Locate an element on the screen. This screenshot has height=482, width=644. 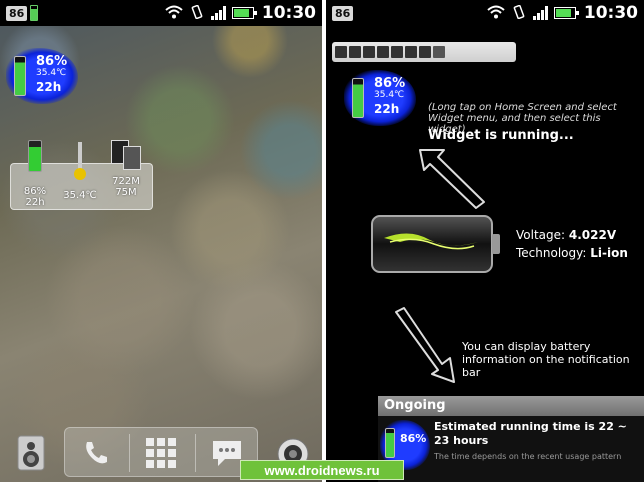
battery-notification-icon is located at coordinates (34, 13).